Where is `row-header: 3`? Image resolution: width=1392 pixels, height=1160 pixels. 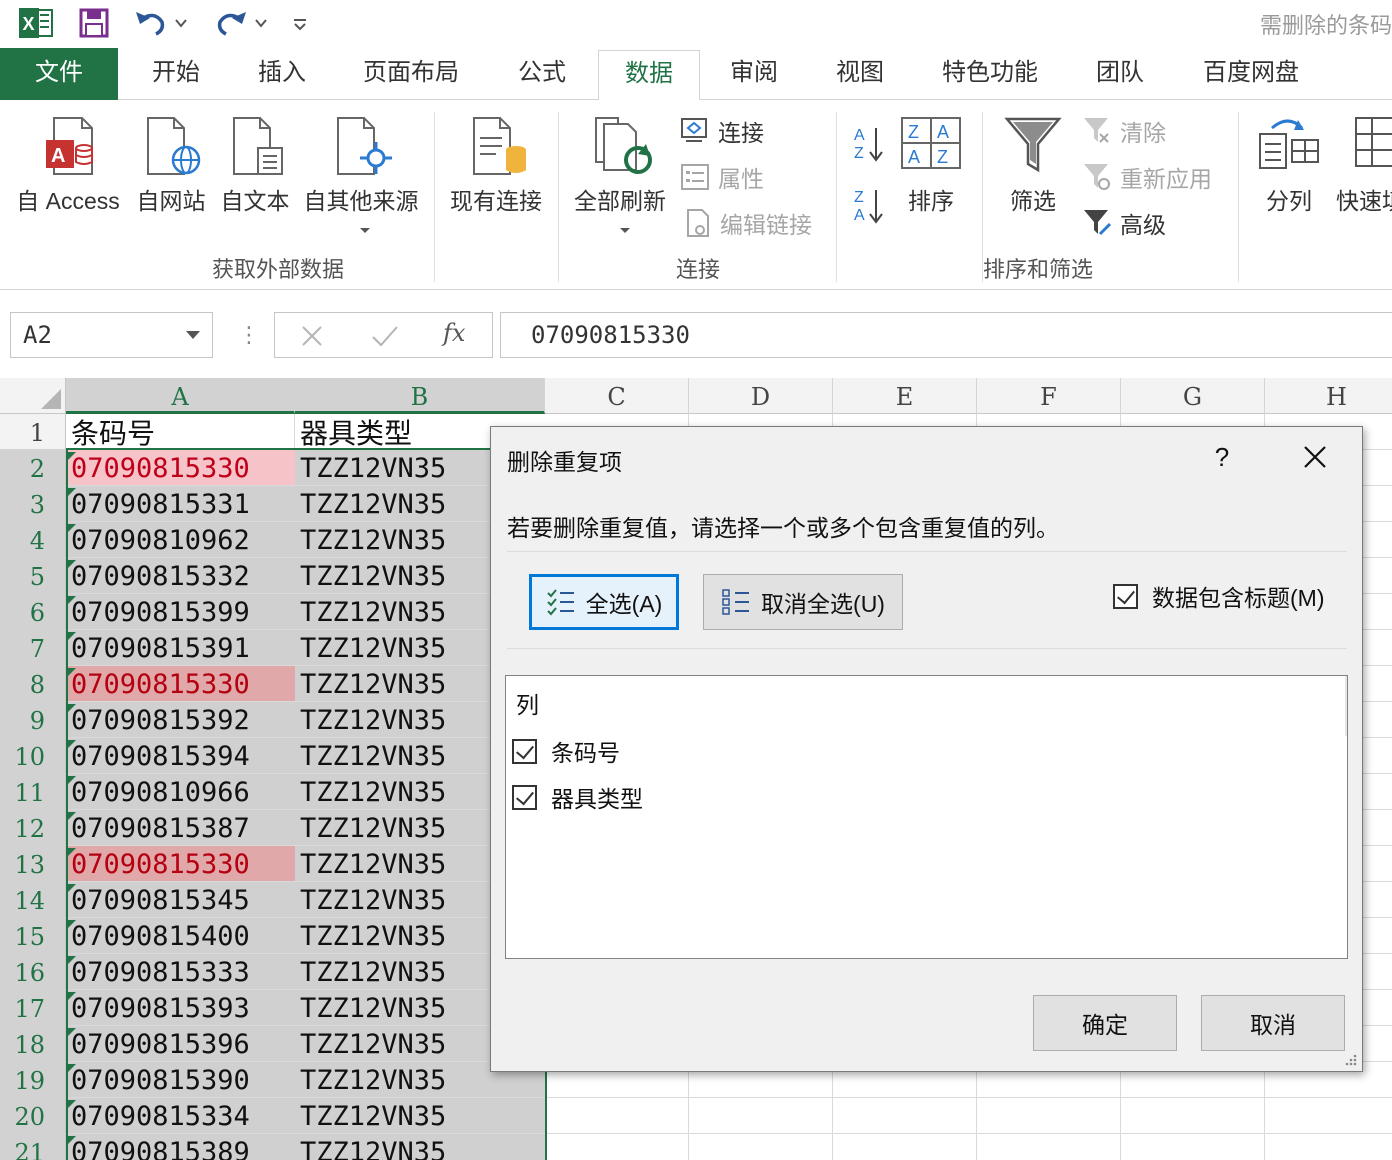
row-header: 3 is located at coordinates (33, 504).